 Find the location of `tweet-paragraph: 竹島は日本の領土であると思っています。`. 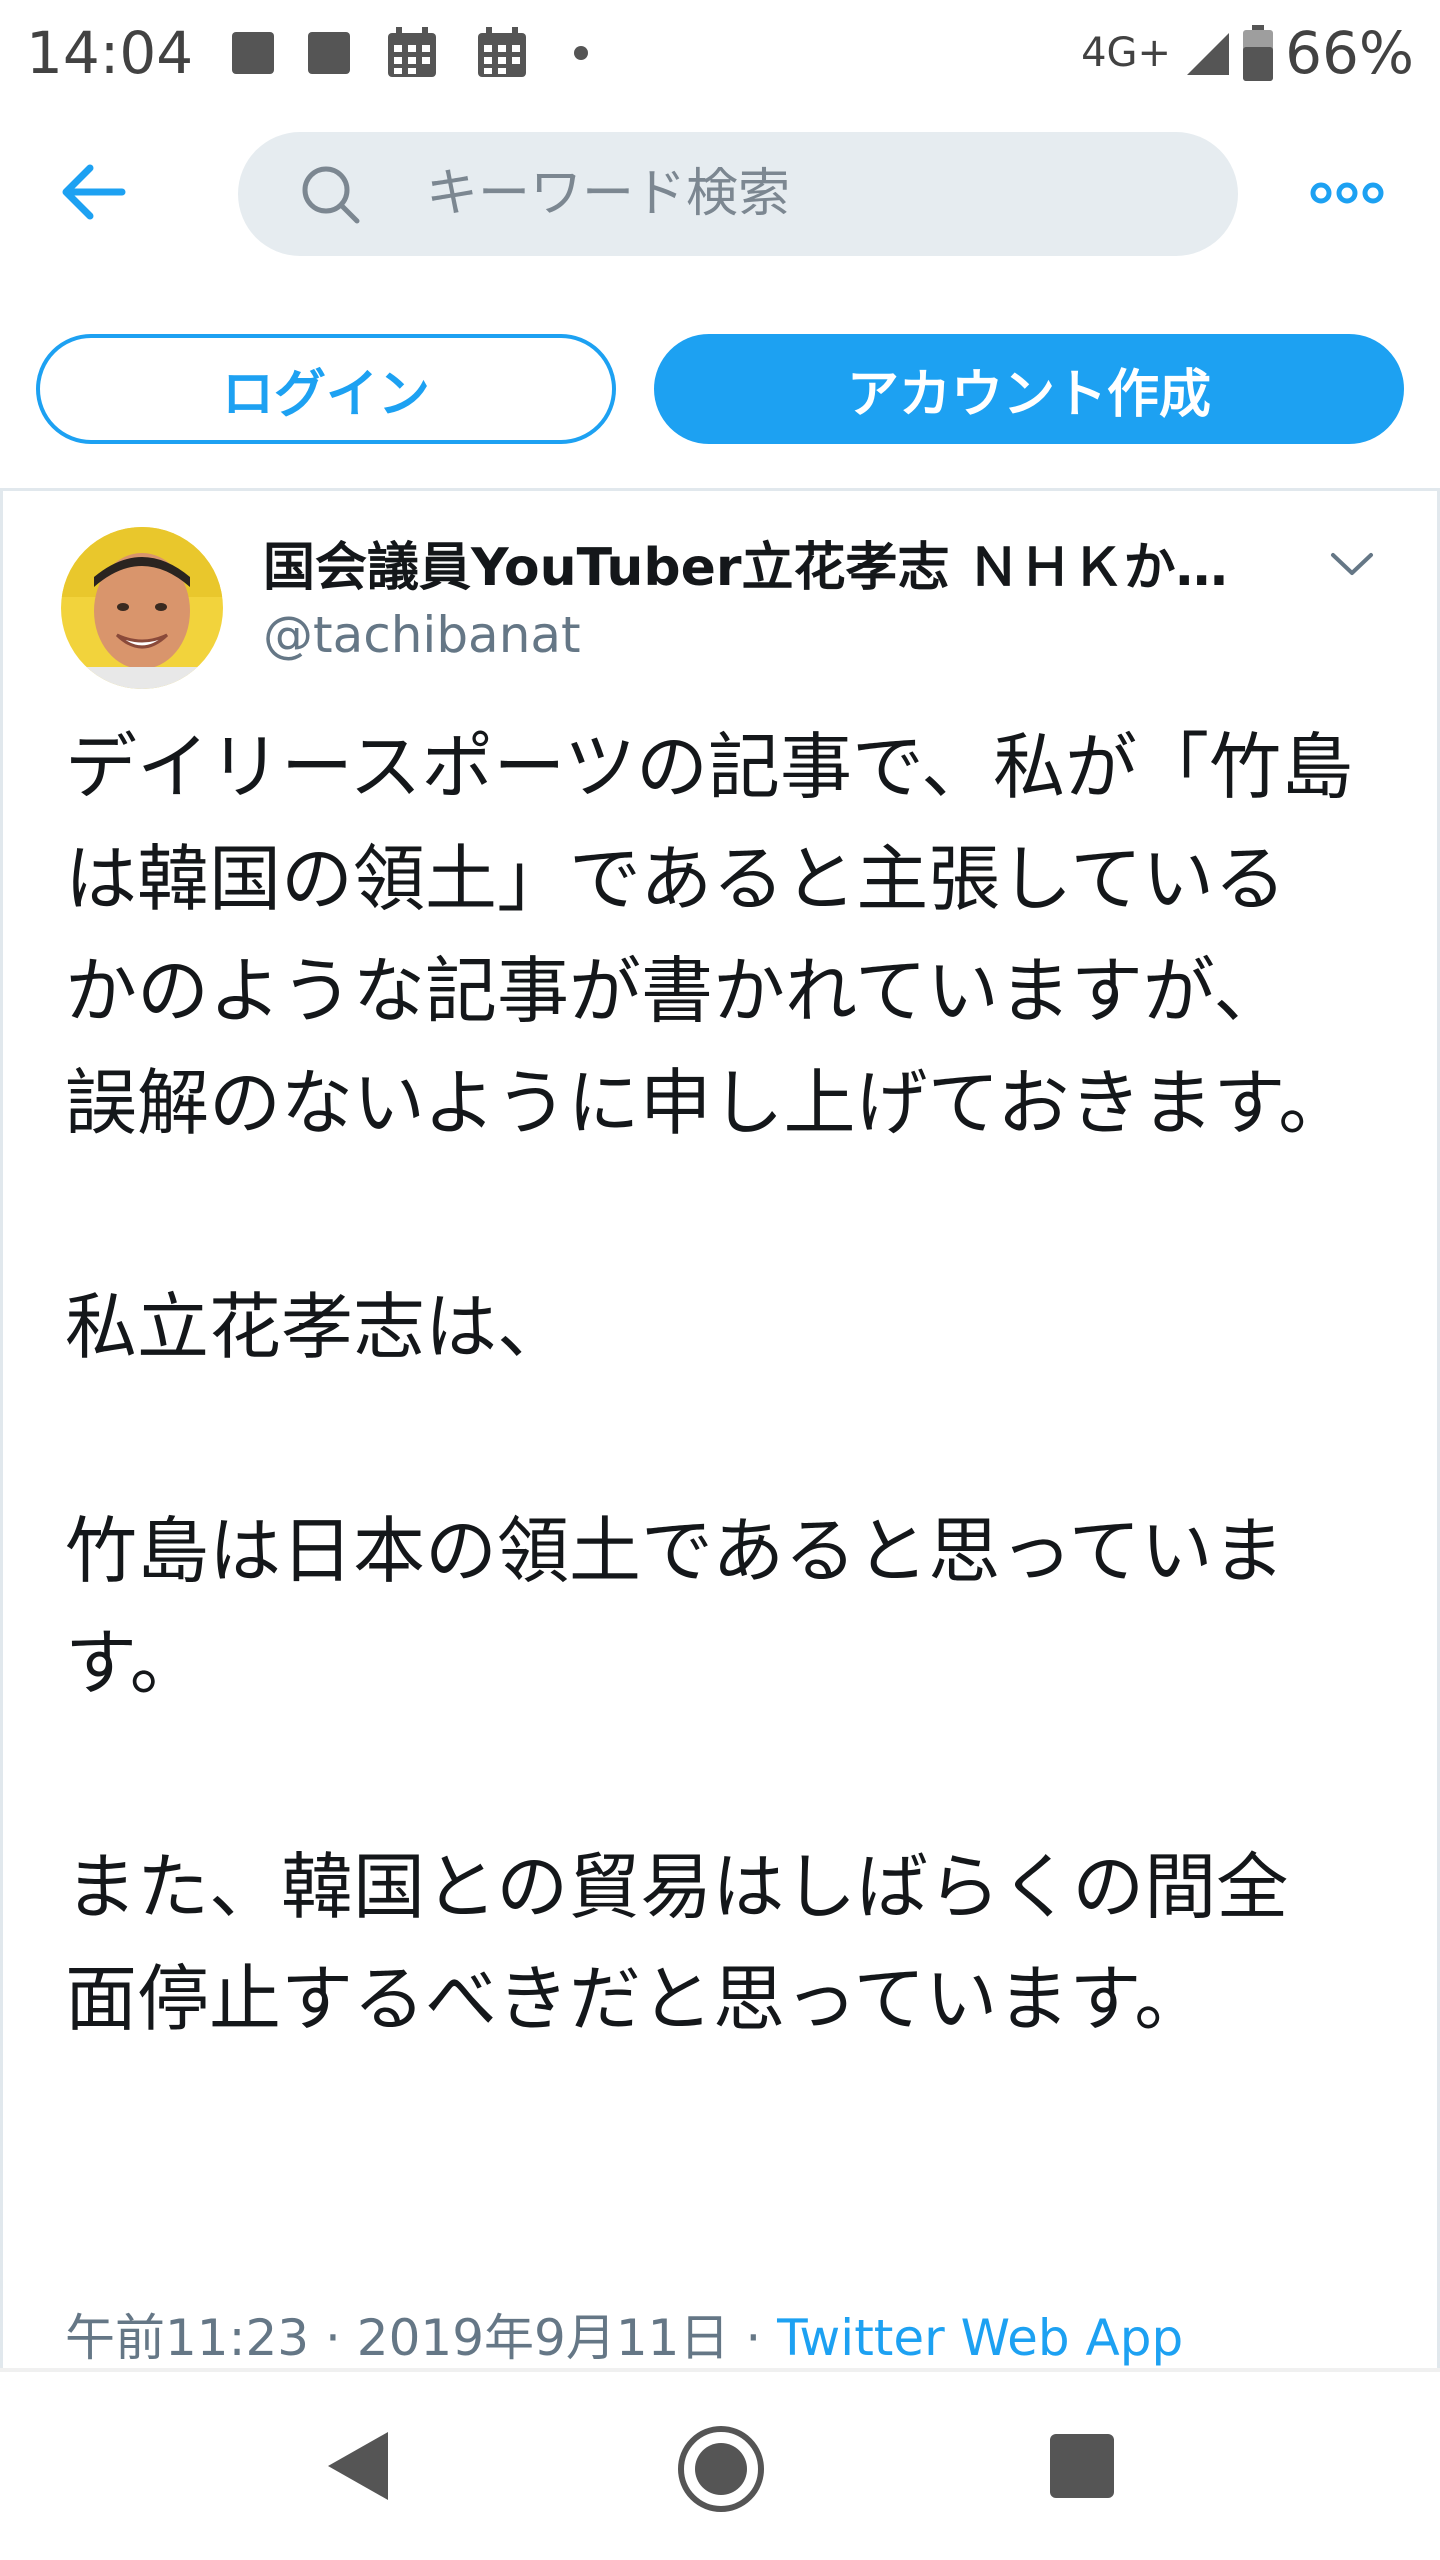

tweet-paragraph: 竹島は日本の領土であると思っています。 is located at coordinates (675, 1607).